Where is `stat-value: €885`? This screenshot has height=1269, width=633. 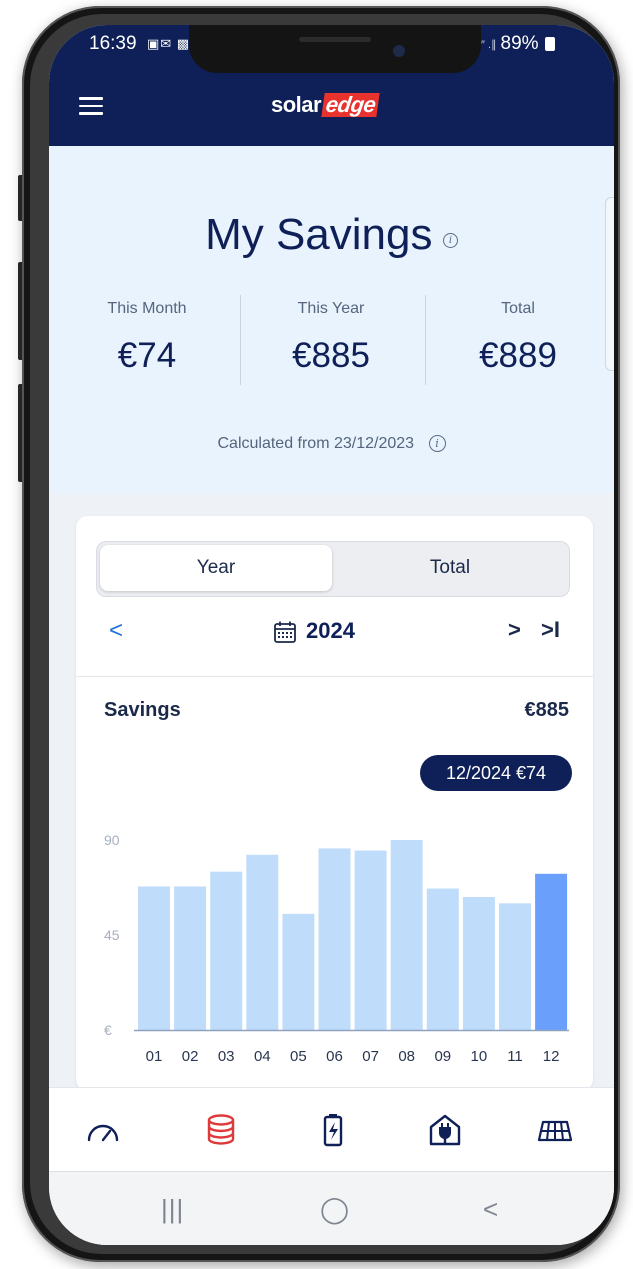
stat-value: €885 is located at coordinates (331, 355).